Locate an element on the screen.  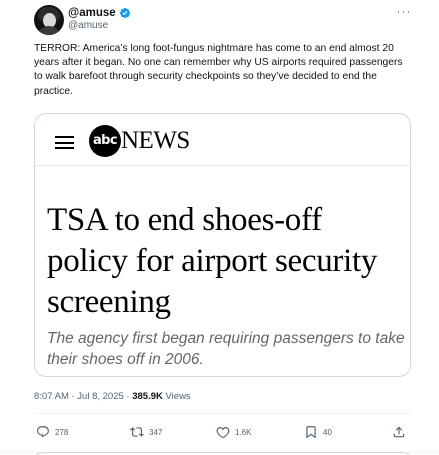
reply-button: 278 is located at coordinates (52, 432).